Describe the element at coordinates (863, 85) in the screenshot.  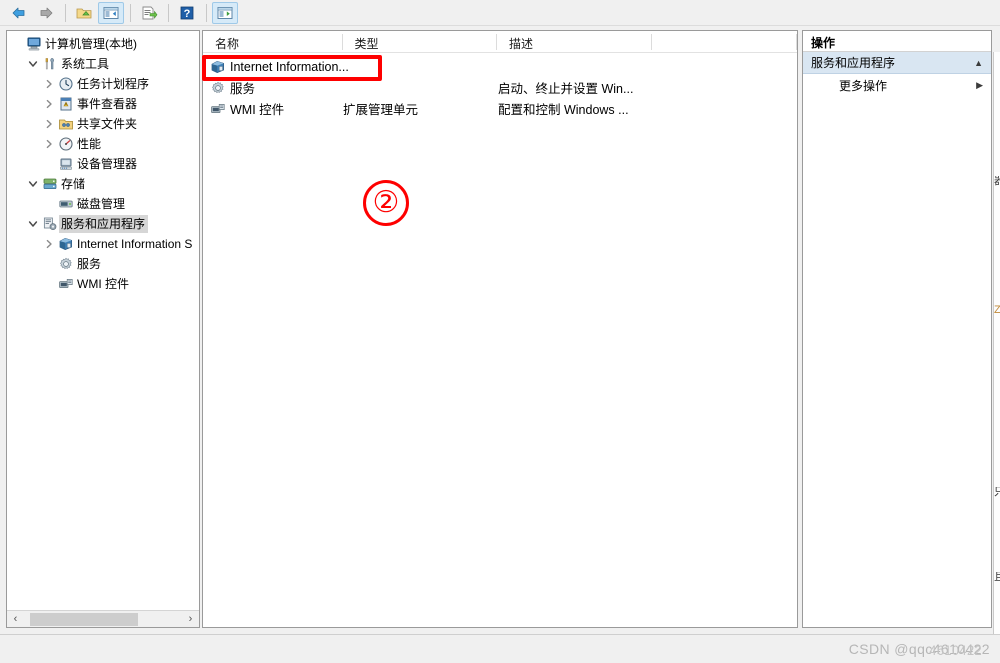
I see `actions-item-label: 更多操作` at that location.